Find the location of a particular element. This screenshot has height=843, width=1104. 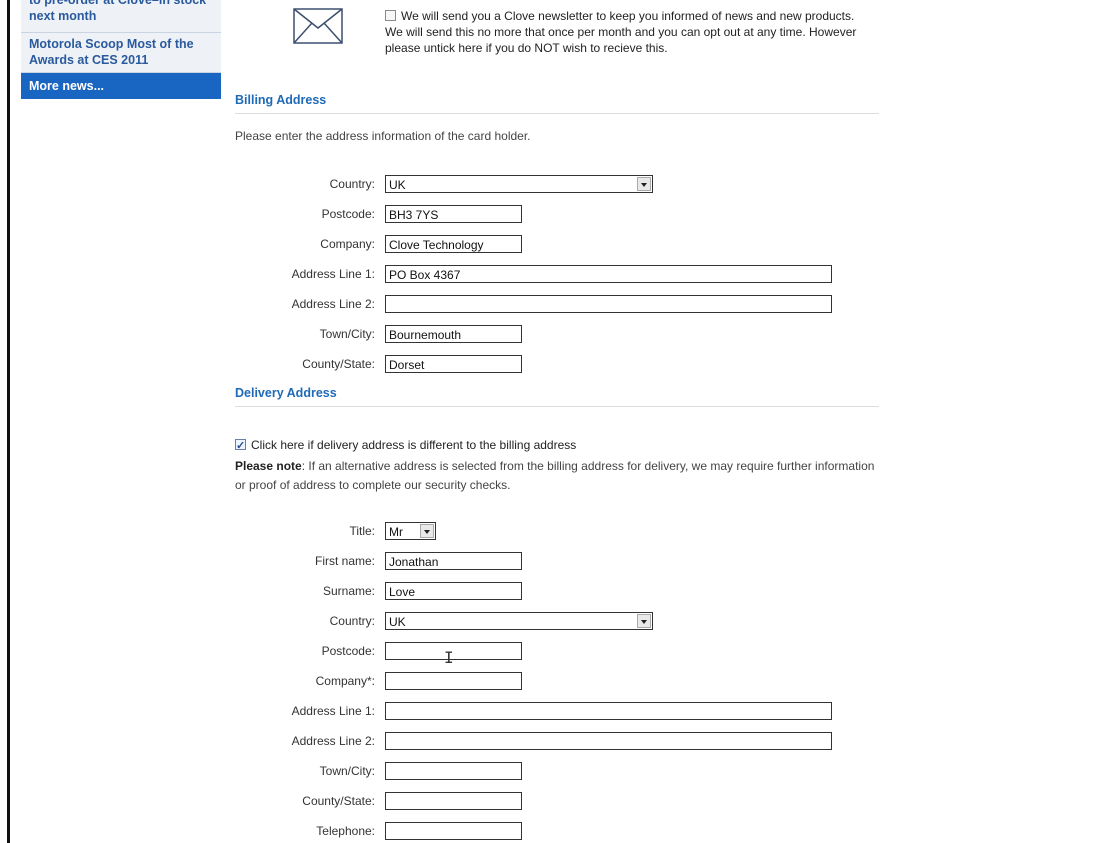

billing-county-input: Dorset is located at coordinates (453, 364).